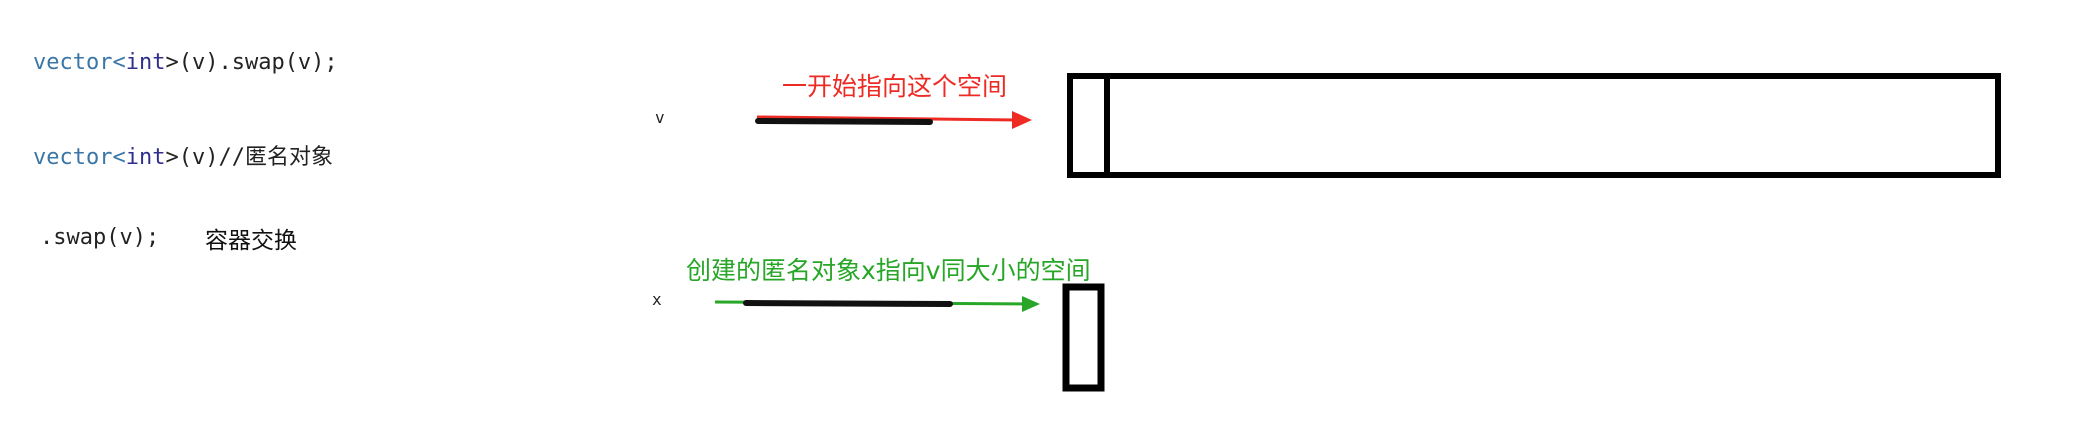 Image resolution: width=2074 pixels, height=442 pixels. I want to click on x-memory-block, so click(1083, 337).